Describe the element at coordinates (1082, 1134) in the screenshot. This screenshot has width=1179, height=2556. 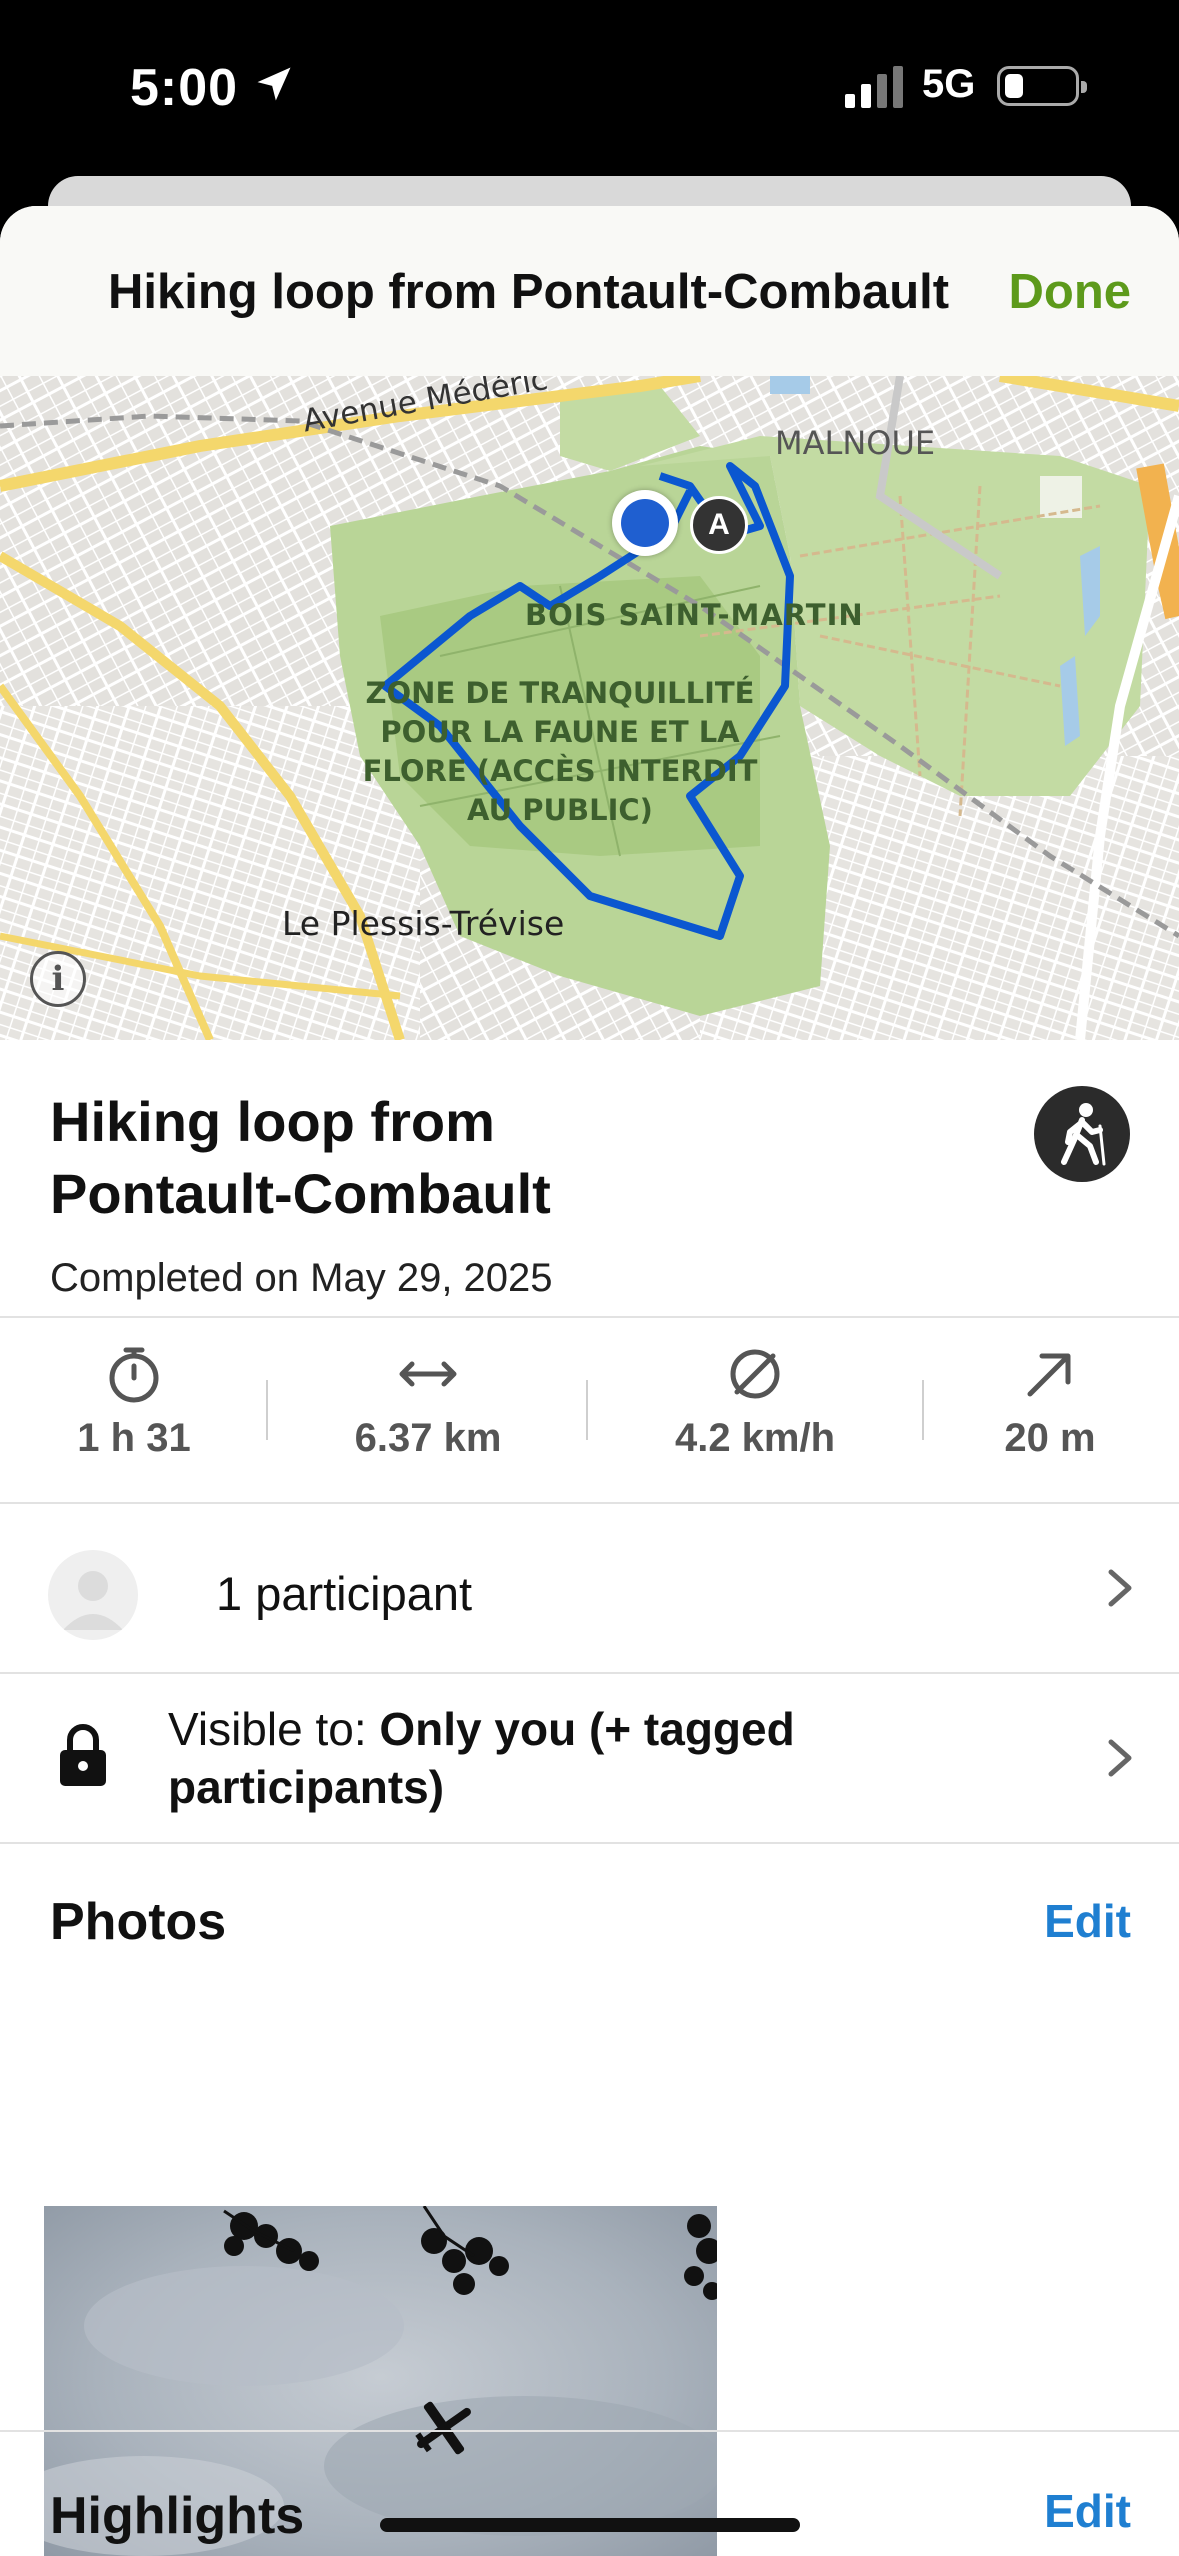
I see `hiker-icon` at that location.